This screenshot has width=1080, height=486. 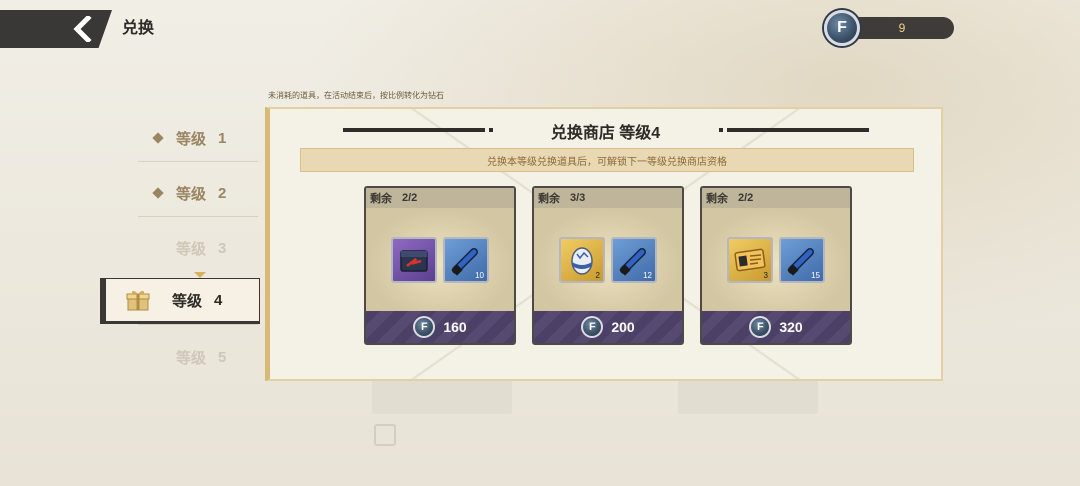 I want to click on currency-amount: 9, so click(x=902, y=28).